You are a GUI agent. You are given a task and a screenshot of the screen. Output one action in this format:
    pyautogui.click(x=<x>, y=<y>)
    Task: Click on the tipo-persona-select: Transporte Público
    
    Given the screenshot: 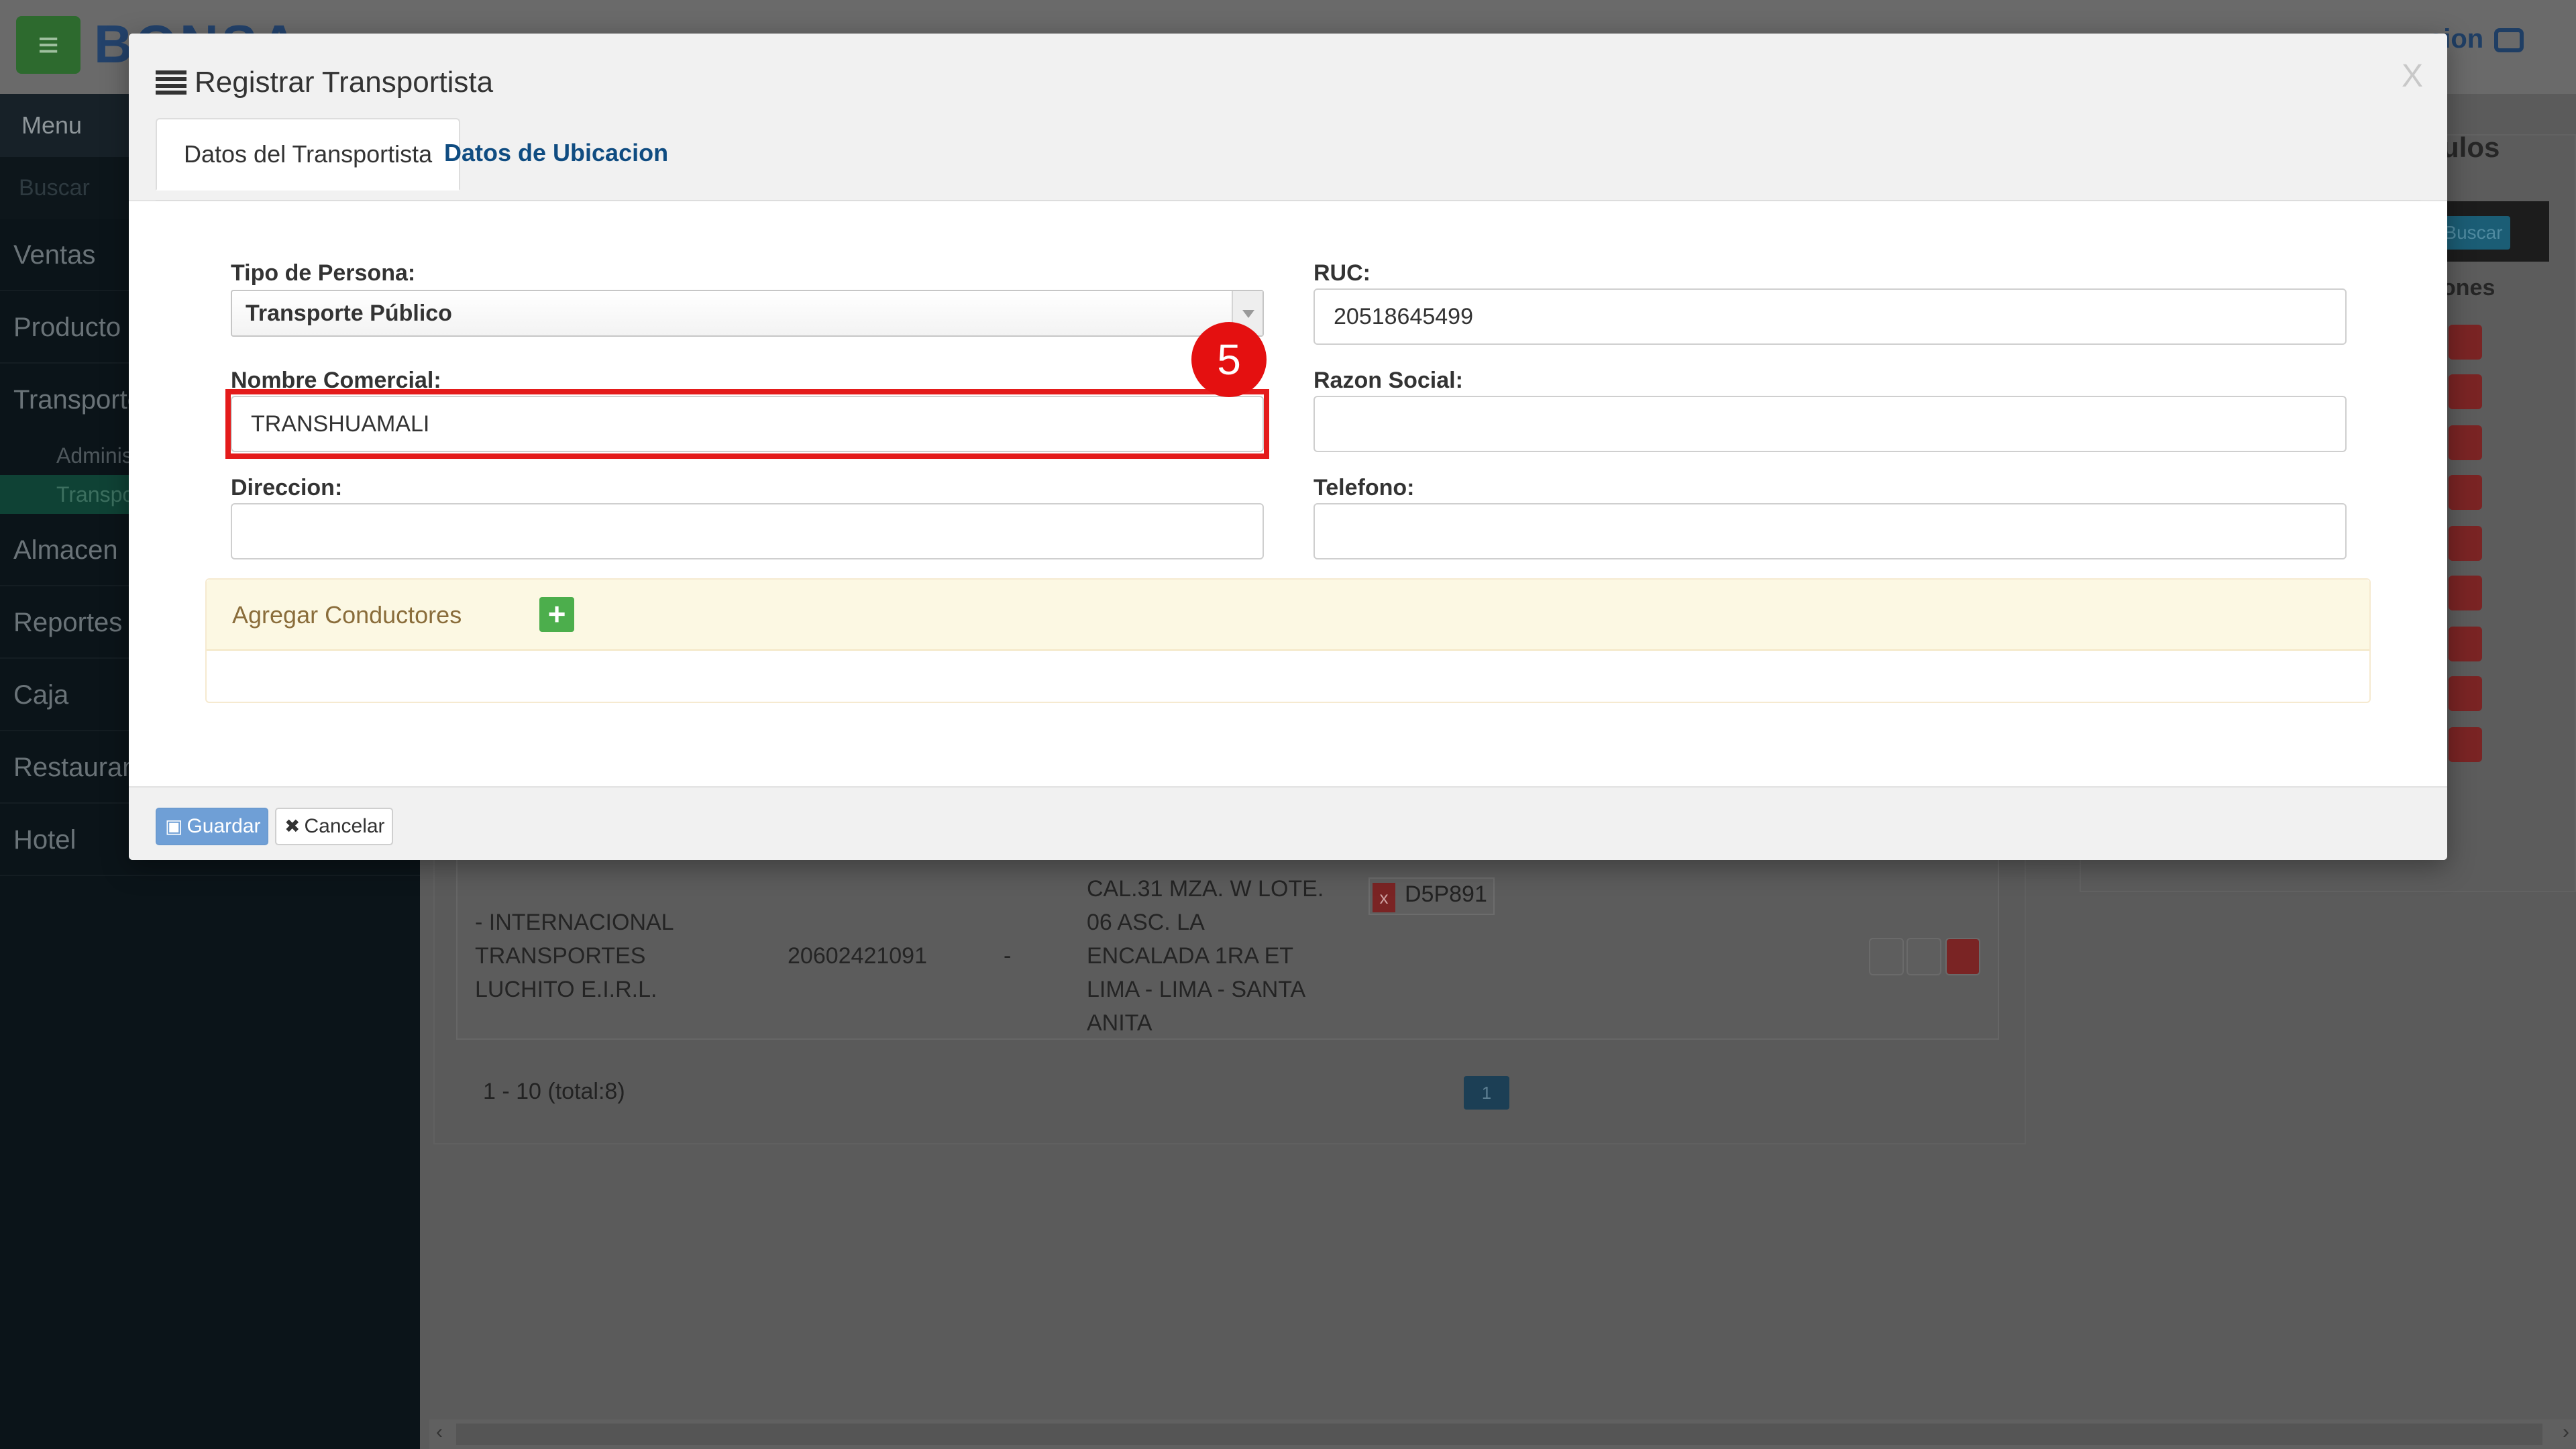 What is the action you would take?
    pyautogui.click(x=747, y=313)
    